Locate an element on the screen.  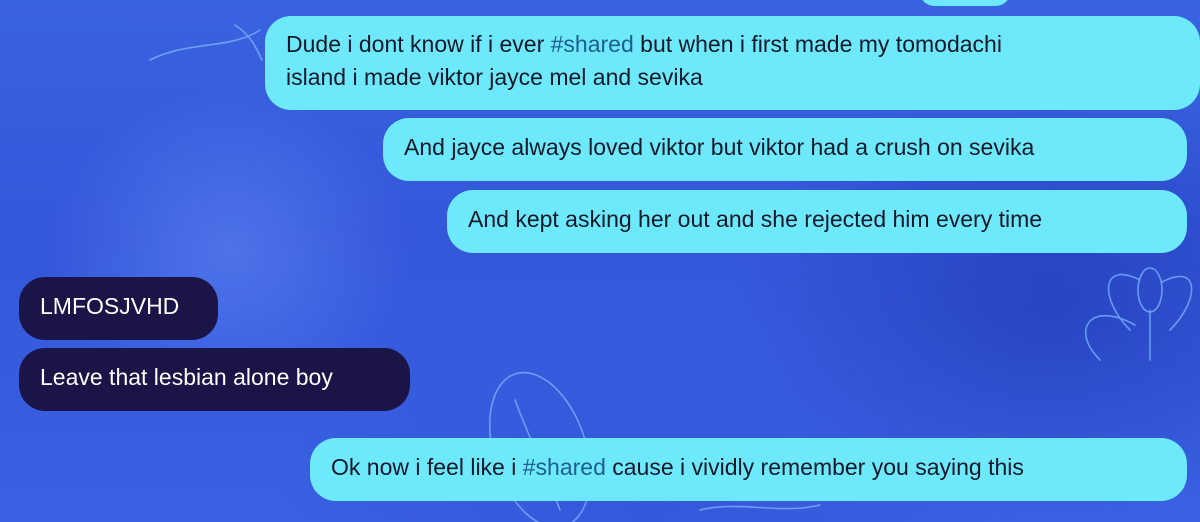
message-bubble-received: Leave that lesbian alone boy is located at coordinates (214, 379).